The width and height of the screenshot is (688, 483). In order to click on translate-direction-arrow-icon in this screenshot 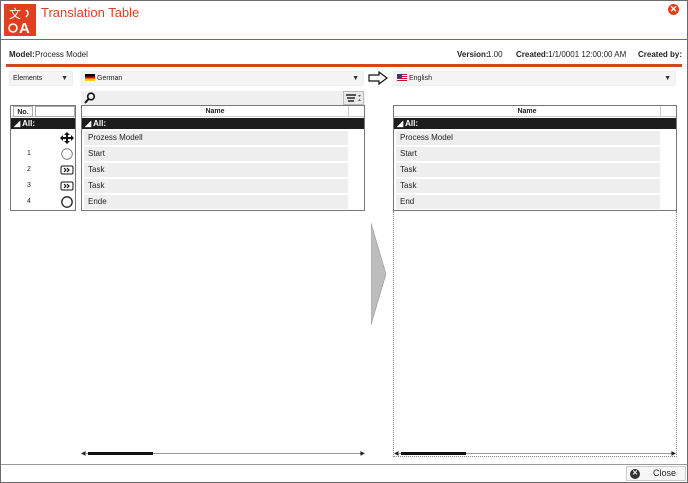, I will do `click(378, 78)`.